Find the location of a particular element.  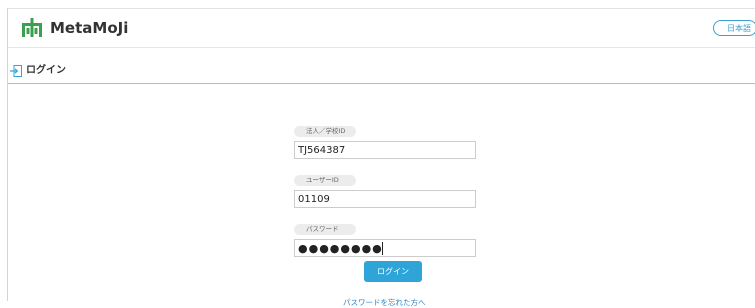

org-id-group: 法人／学校ID is located at coordinates (394, 138).